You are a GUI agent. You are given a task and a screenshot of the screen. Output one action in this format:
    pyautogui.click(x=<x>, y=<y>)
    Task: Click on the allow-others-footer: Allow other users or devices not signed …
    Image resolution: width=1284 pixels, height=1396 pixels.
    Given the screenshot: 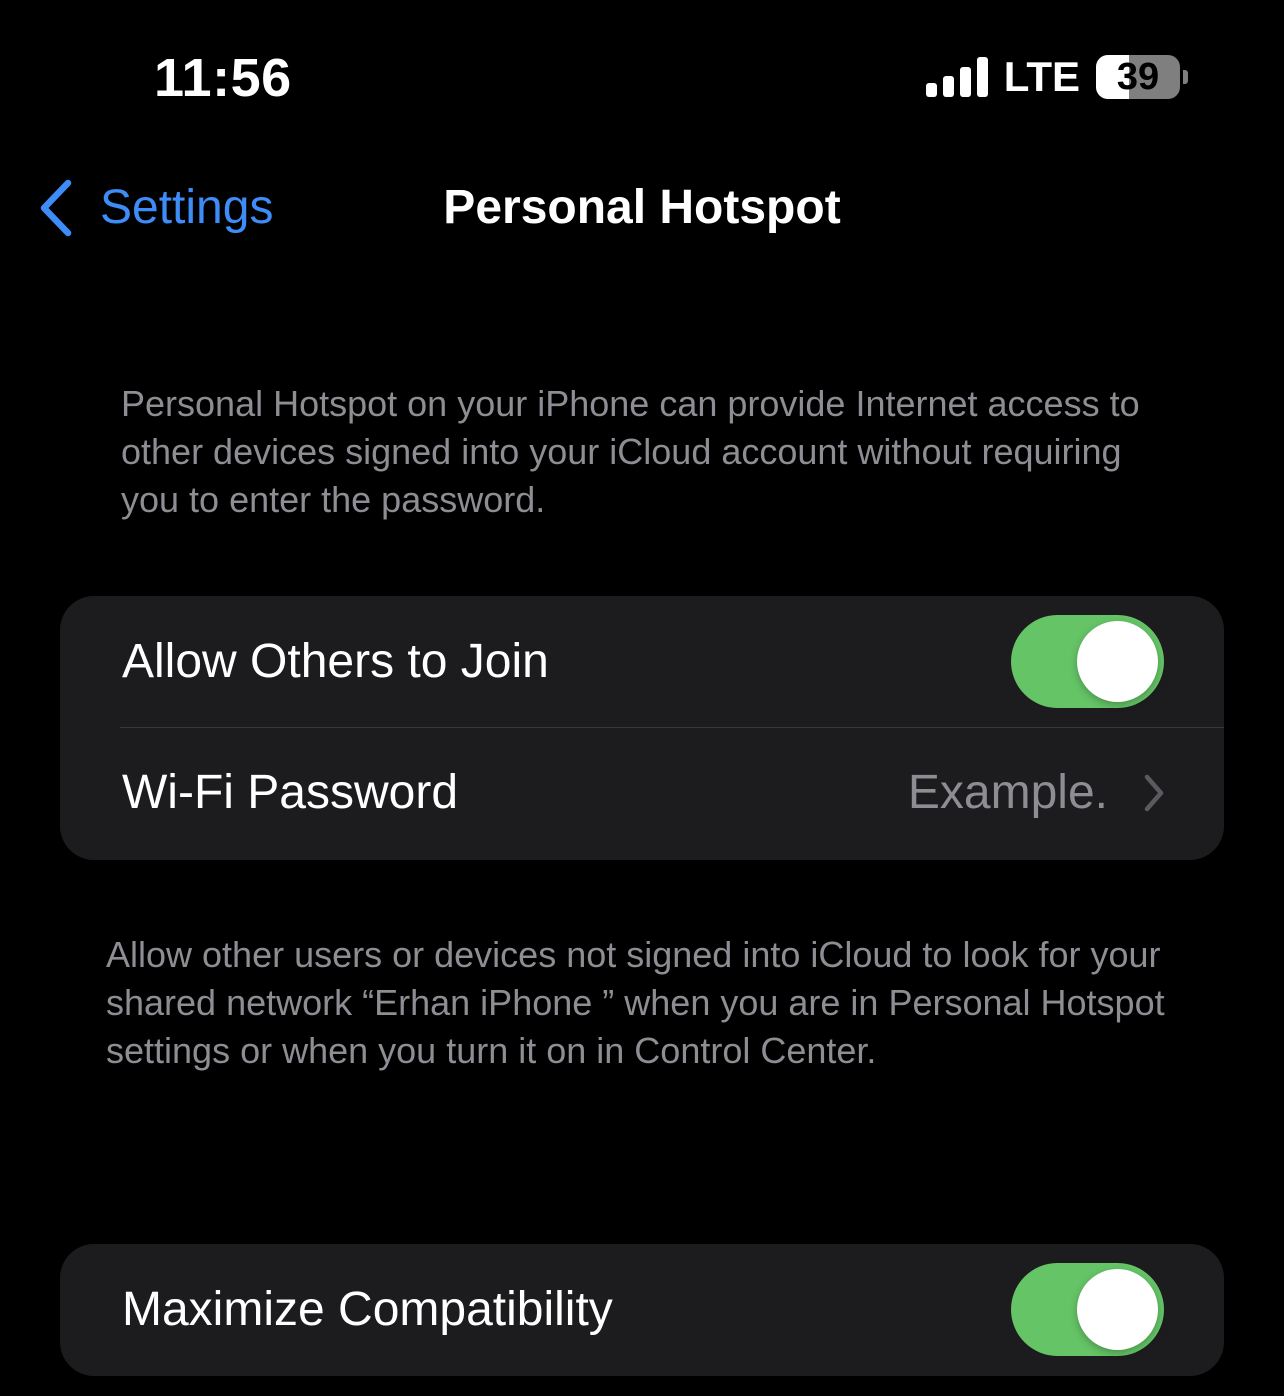 What is the action you would take?
    pyautogui.click(x=635, y=1002)
    